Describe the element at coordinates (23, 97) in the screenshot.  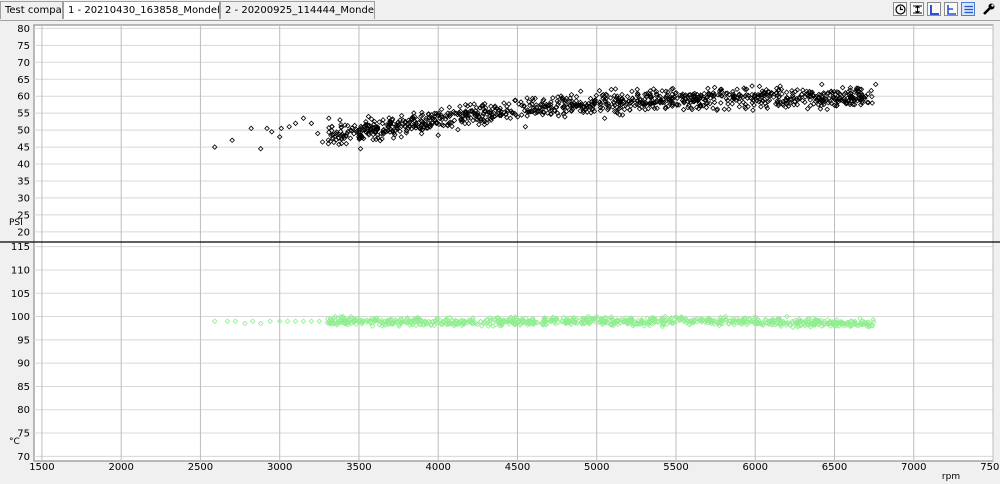
I see `y-tick-label: 60` at that location.